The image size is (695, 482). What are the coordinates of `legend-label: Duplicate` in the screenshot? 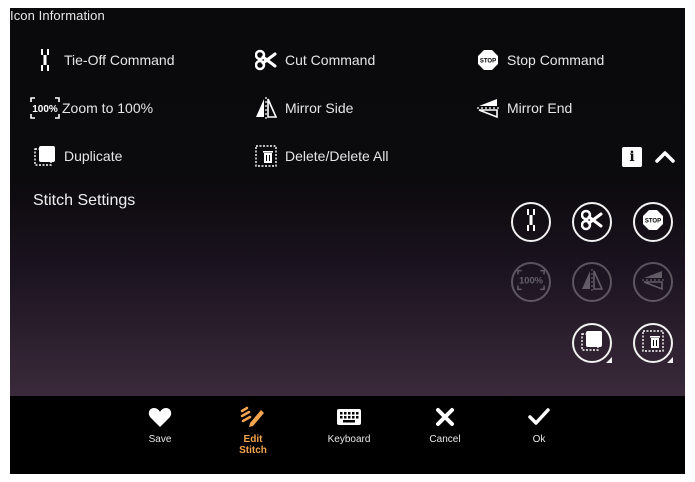 It's located at (93, 156).